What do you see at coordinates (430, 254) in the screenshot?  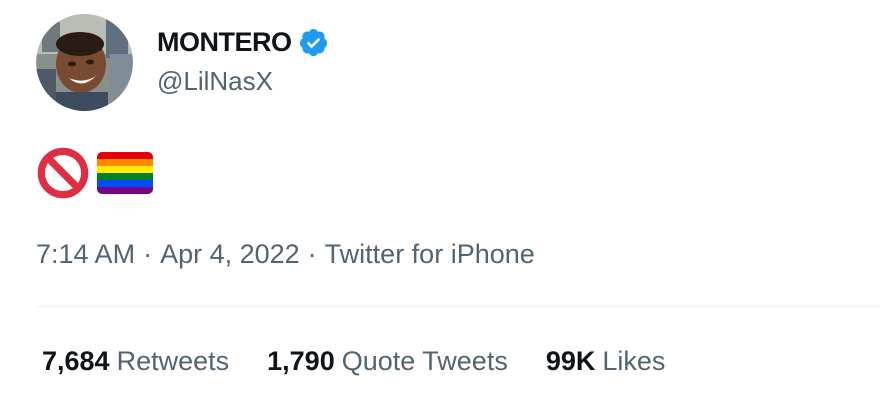 I see `tweet-source-link: Twitter for iPhone` at bounding box center [430, 254].